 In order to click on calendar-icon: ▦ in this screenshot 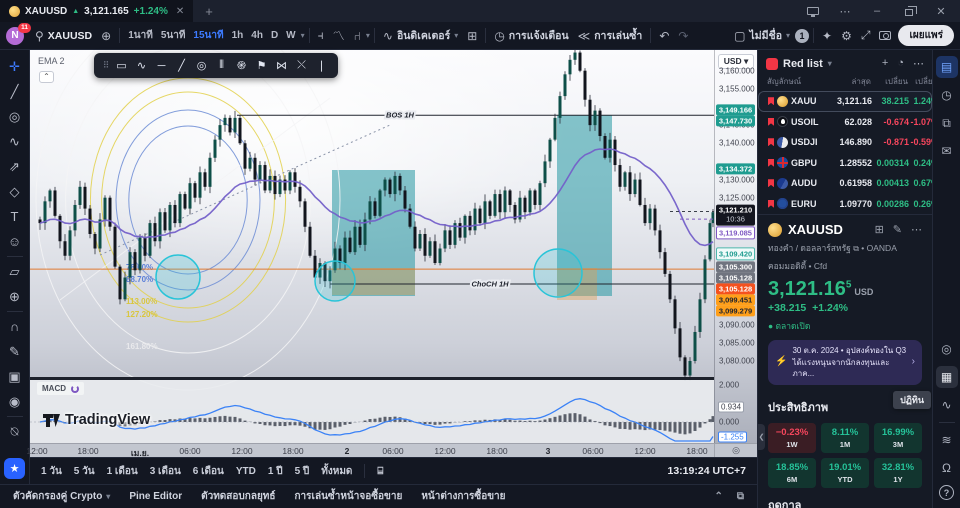, I will do `click(946, 377)`.